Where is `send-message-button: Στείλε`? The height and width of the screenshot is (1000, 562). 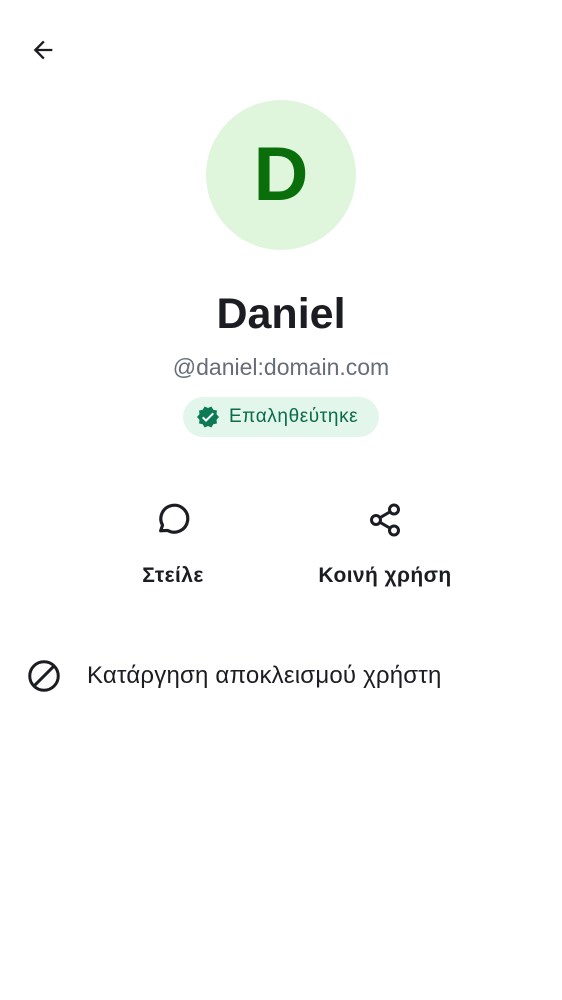 send-message-button: Στείλε is located at coordinates (173, 547).